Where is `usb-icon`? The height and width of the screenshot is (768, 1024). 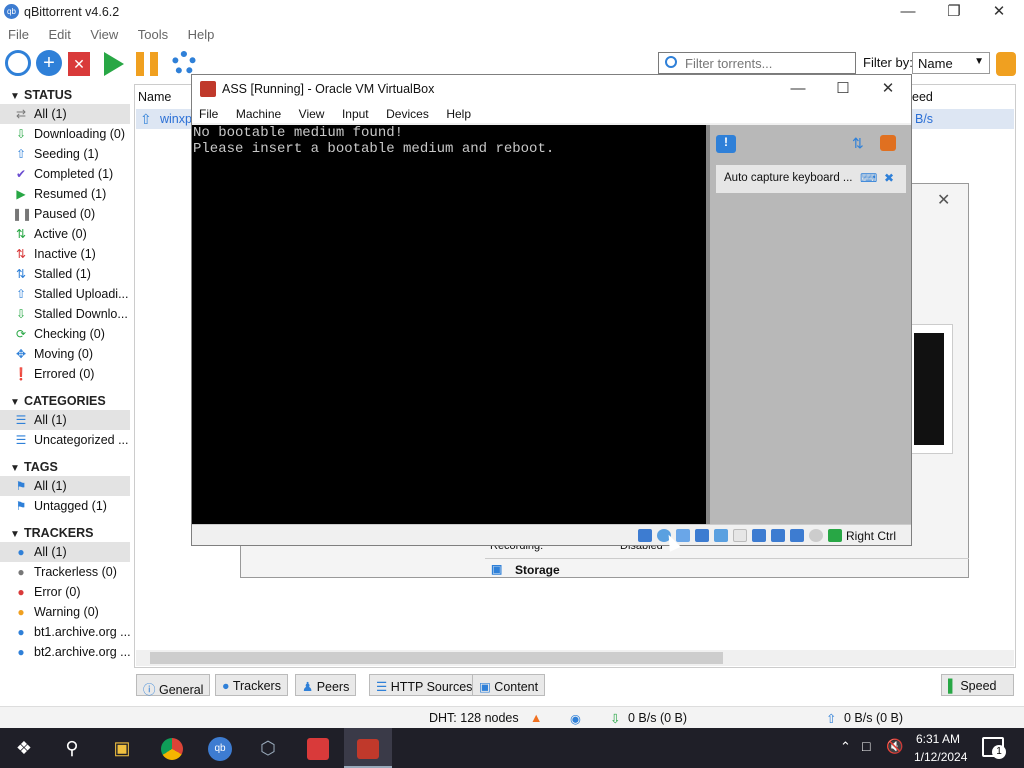
usb-icon is located at coordinates (721, 535).